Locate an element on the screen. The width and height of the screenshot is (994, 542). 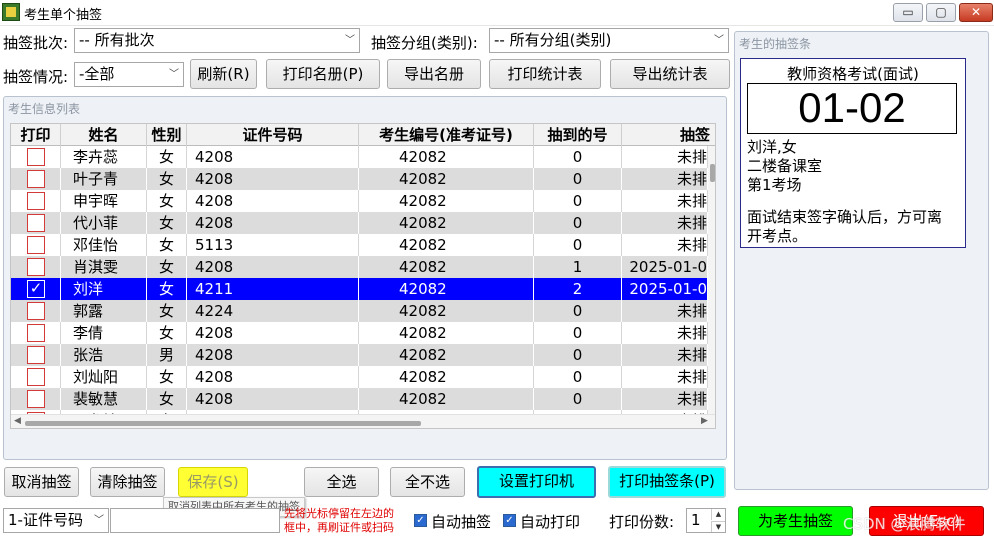
table-row: 刘灿阳女 4208 42082 0 未排 is located at coordinates (359, 377).